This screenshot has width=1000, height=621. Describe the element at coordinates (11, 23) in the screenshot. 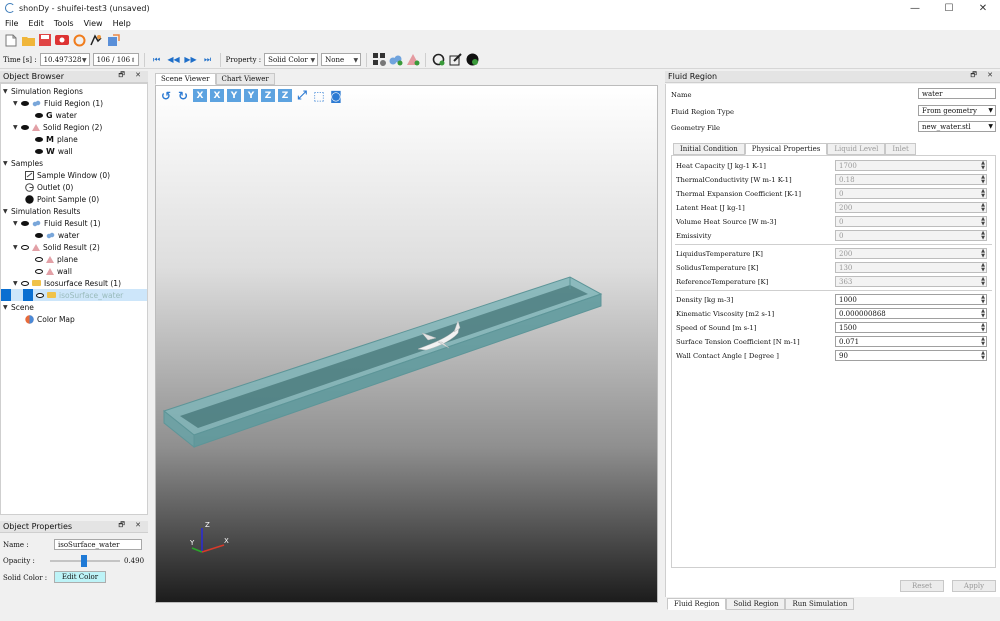

I see `menu-file: File` at that location.